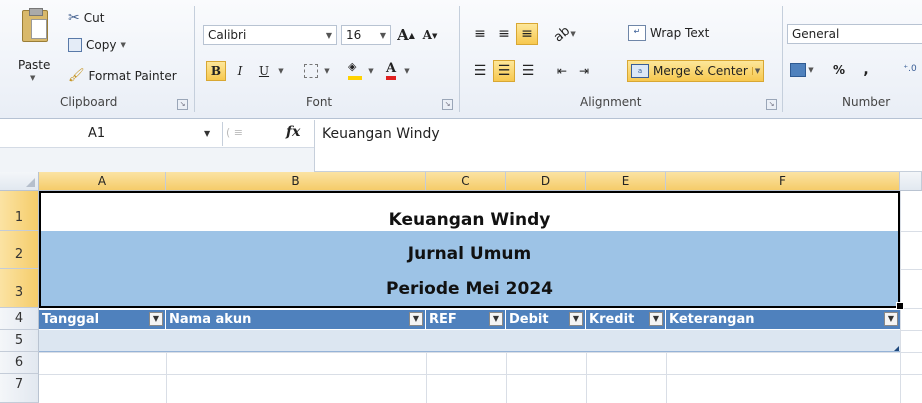 The height and width of the screenshot is (403, 922). I want to click on banner-title-cell: Keuangan Windy, so click(469, 211).